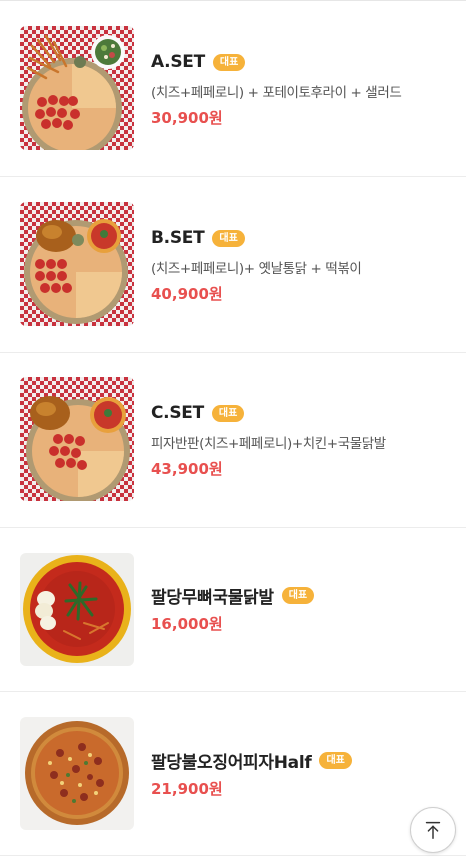 The height and width of the screenshot is (858, 466). Describe the element at coordinates (187, 789) in the screenshot. I see `menu-item-price: 21,900원` at that location.